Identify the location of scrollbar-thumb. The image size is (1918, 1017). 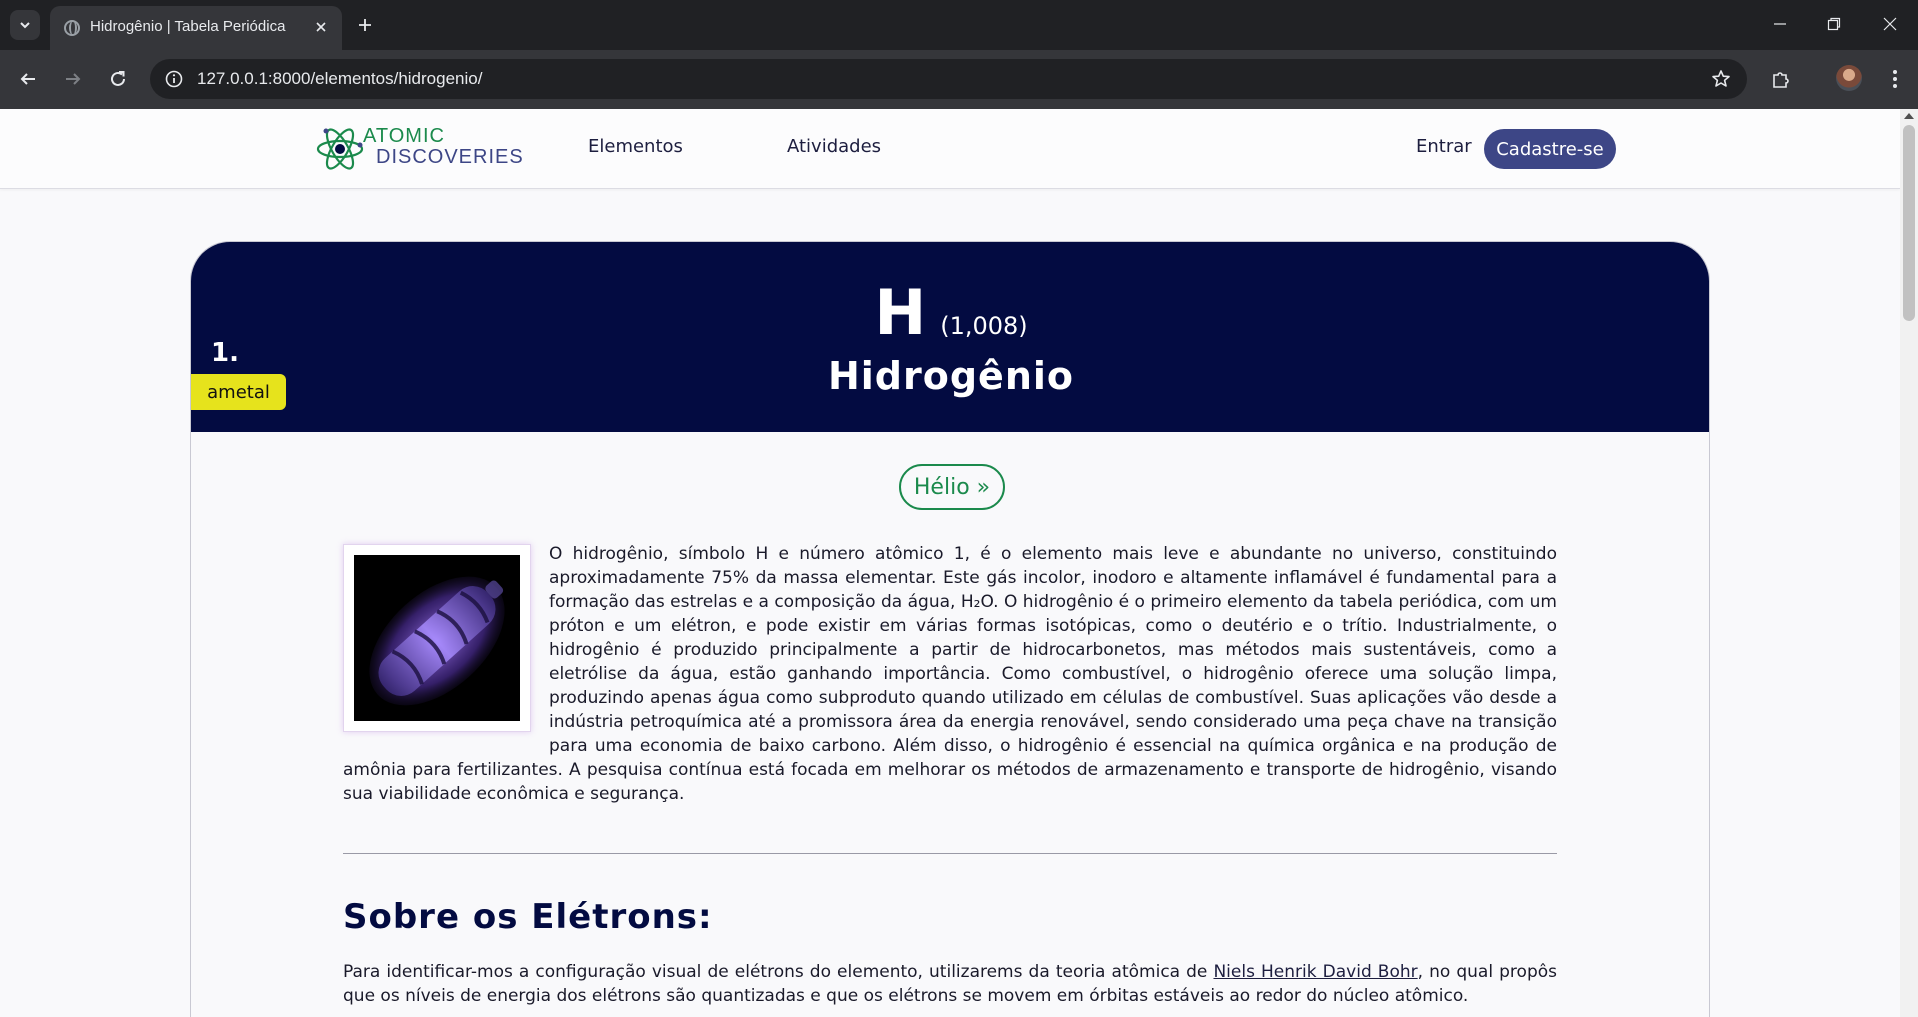
(1909, 223).